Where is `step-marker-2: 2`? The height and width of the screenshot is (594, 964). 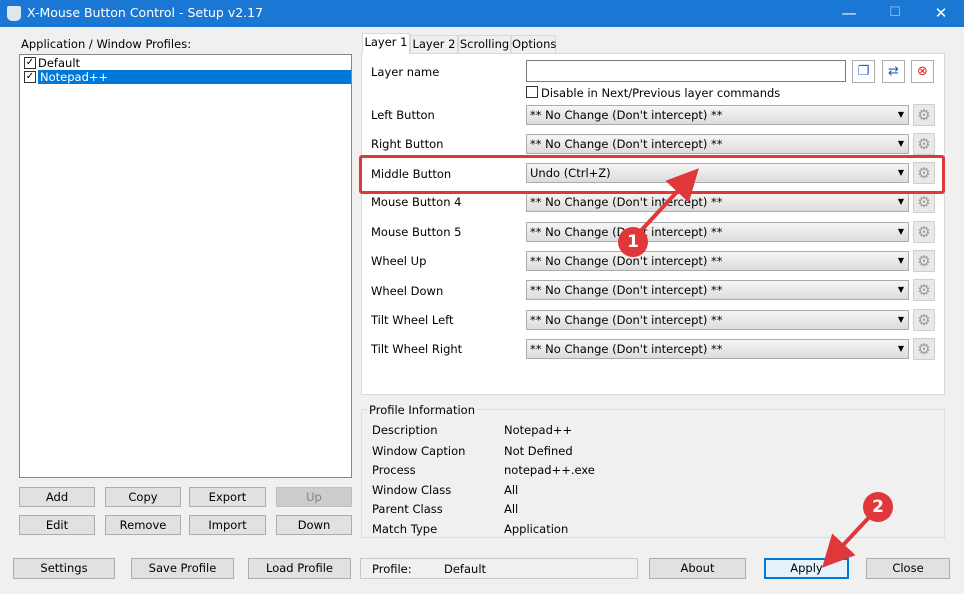
step-marker-2: 2 is located at coordinates (878, 507).